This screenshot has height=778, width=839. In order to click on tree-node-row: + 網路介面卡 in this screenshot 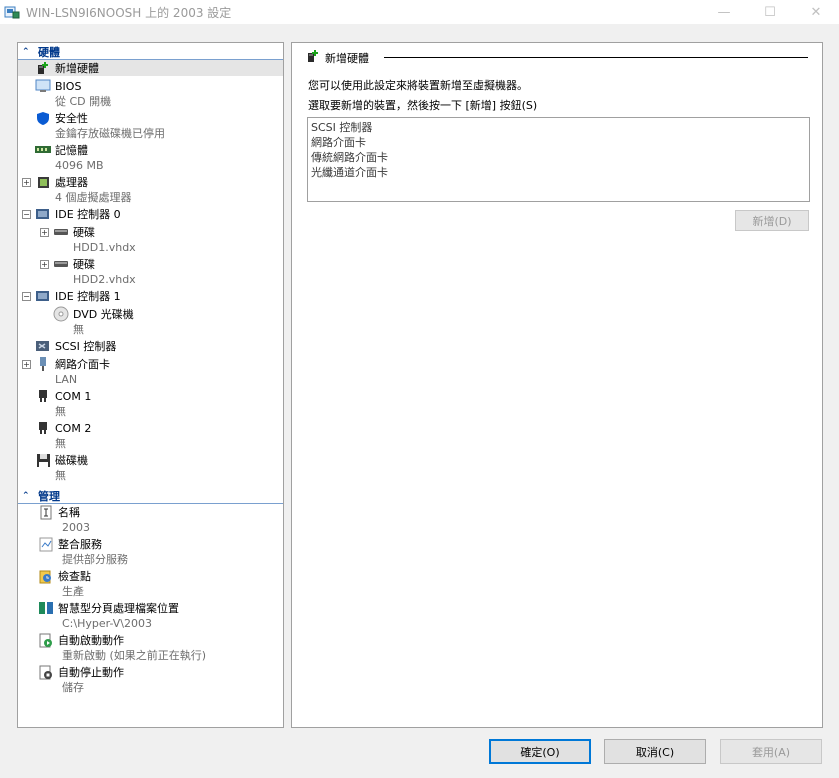, I will do `click(150, 364)`.